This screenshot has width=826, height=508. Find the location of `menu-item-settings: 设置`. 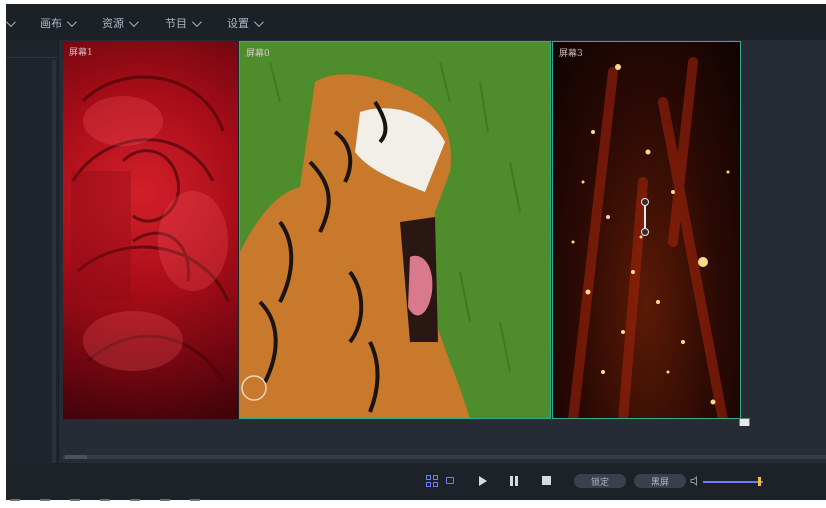

menu-item-settings: 设置 is located at coordinates (245, 23).